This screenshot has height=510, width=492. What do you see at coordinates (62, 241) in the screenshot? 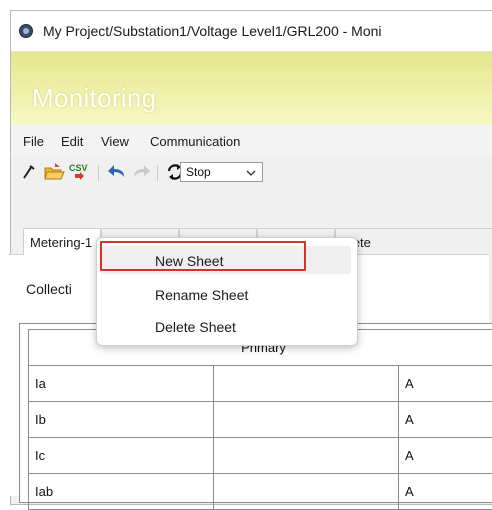
I see `tab-metering-1: Metering-1` at bounding box center [62, 241].